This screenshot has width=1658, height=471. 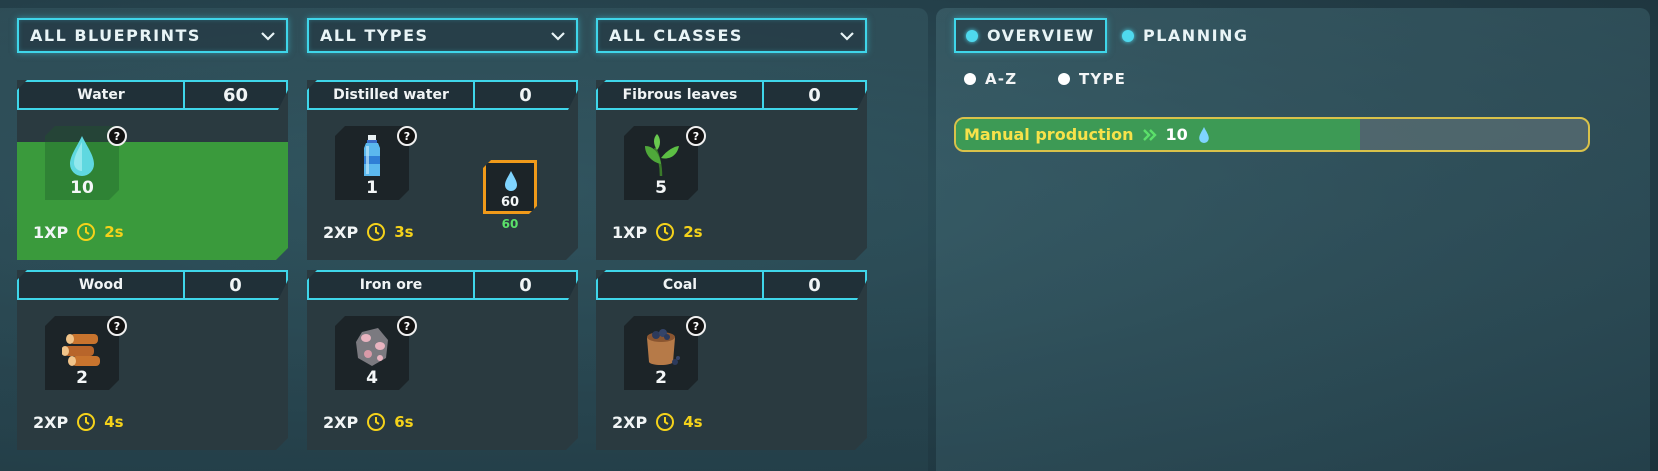 What do you see at coordinates (510, 202) in the screenshot?
I see `ingredient-required: 60` at bounding box center [510, 202].